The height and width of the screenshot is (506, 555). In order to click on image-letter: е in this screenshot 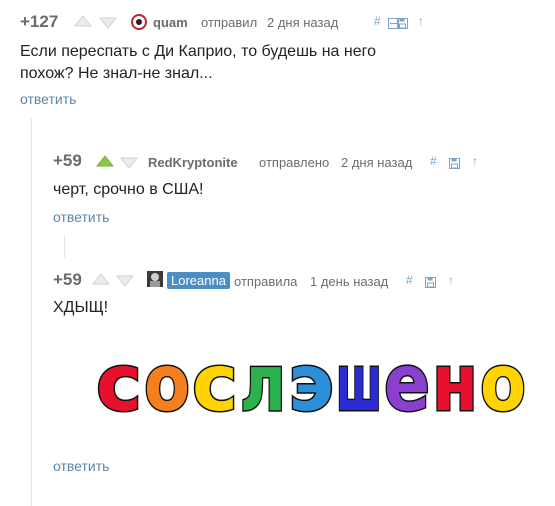, I will do `click(407, 384)`.